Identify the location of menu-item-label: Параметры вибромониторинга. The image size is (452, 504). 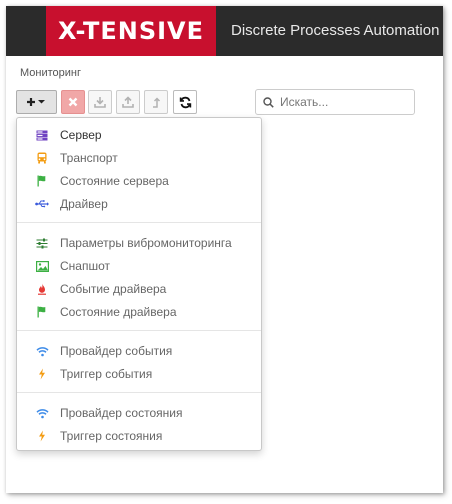
(146, 243).